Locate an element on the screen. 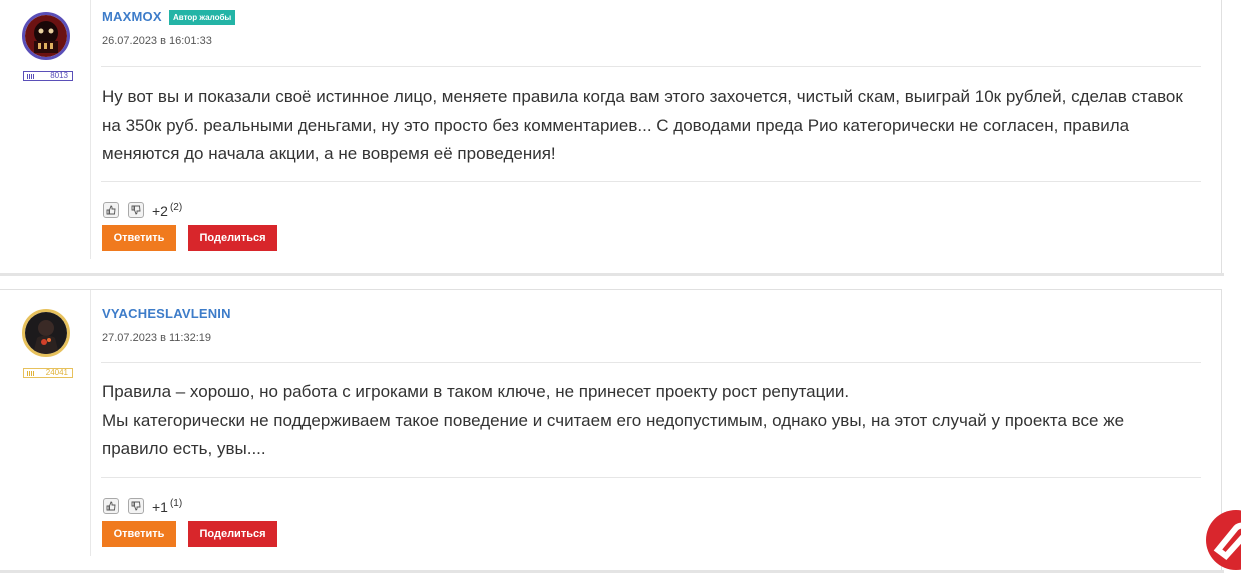 The height and width of the screenshot is (575, 1241). post-score: +1 (1) is located at coordinates (167, 506).